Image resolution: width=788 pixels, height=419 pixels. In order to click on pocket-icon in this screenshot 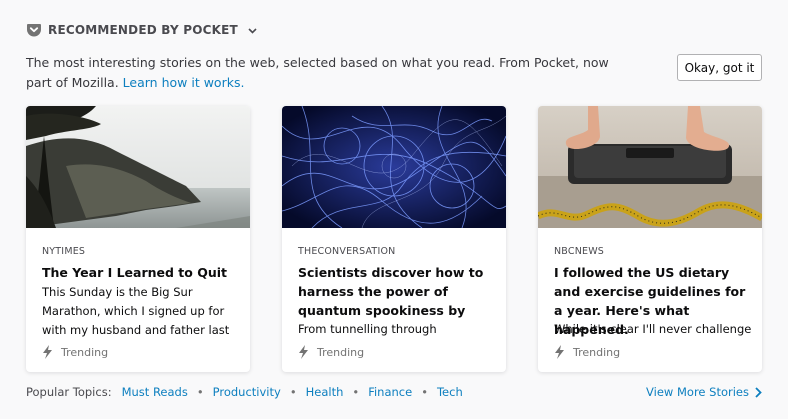, I will do `click(34, 30)`.